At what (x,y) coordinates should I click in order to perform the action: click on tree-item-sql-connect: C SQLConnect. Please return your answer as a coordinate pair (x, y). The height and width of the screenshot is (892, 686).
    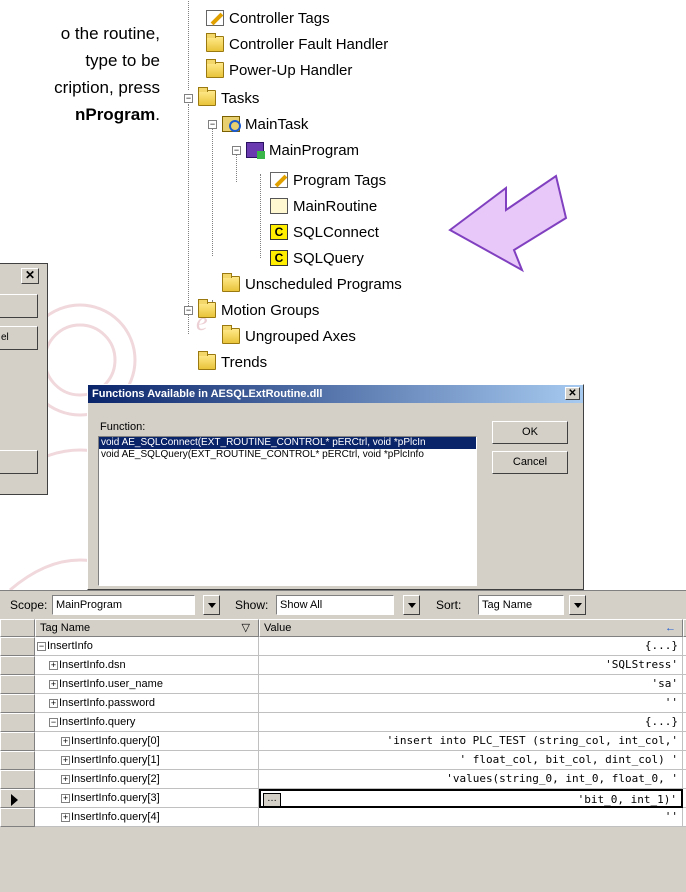
    Looking at the image, I should click on (324, 232).